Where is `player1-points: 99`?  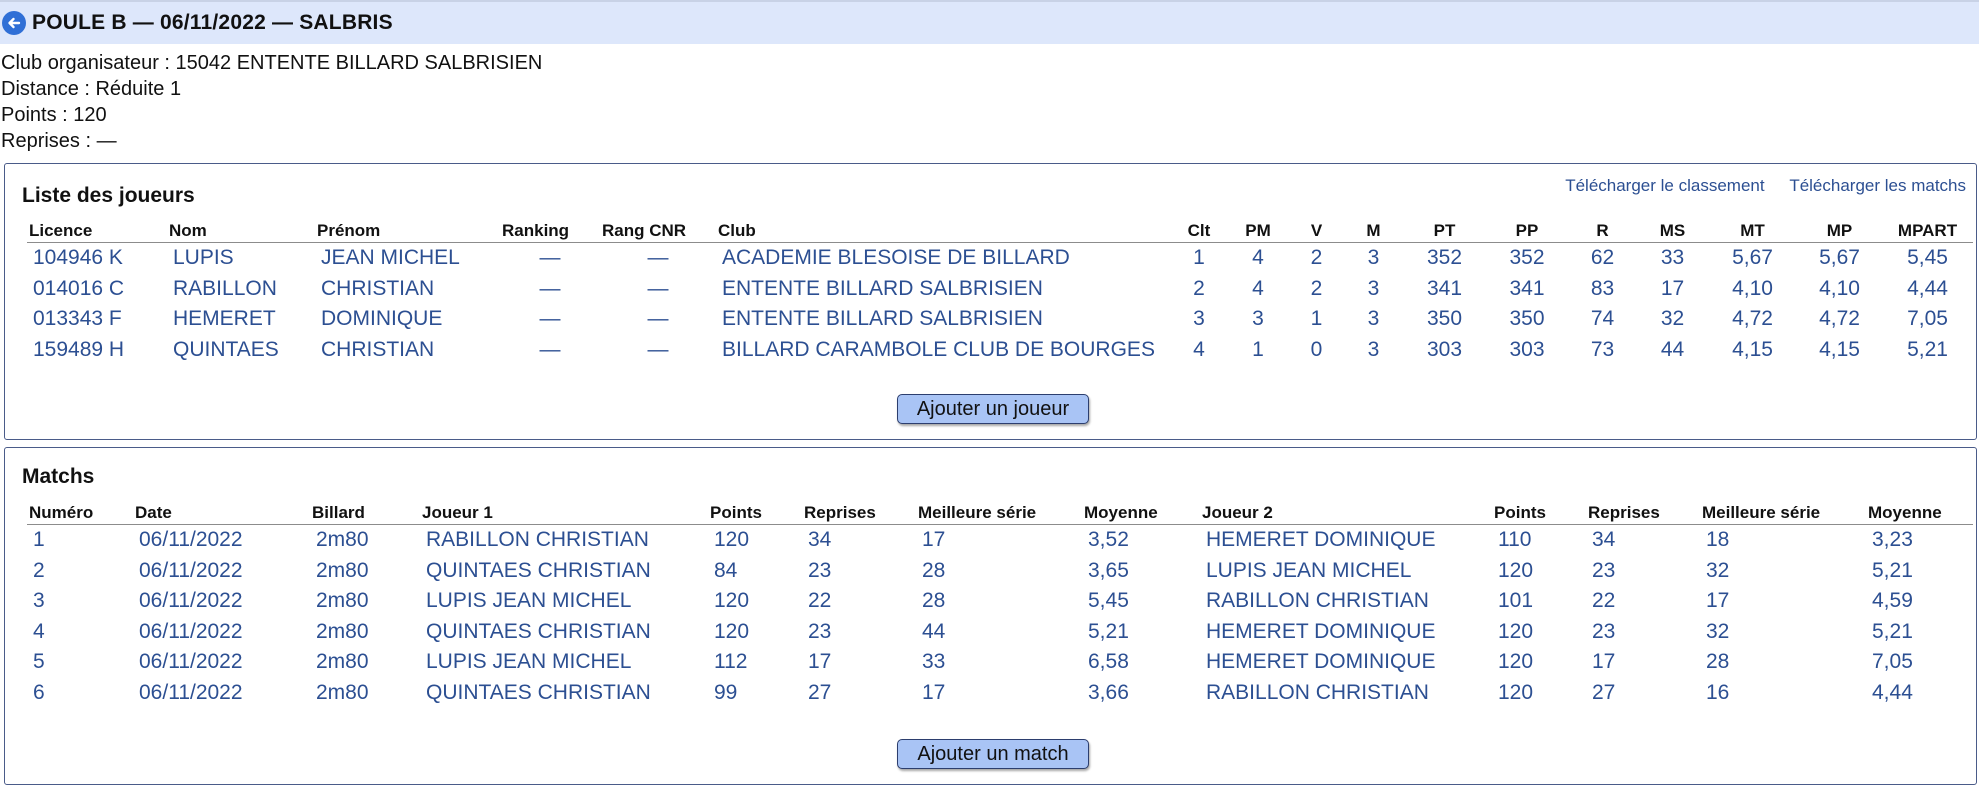 player1-points: 99 is located at coordinates (755, 693).